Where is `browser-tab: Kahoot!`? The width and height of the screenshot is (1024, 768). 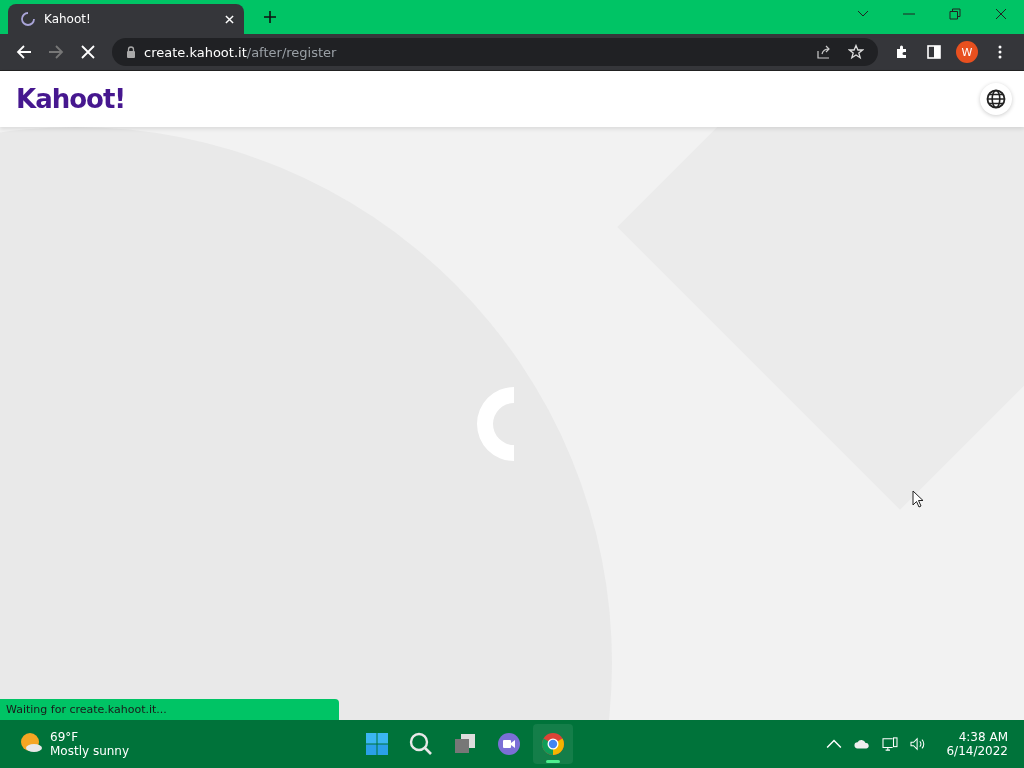 browser-tab: Kahoot! is located at coordinates (126, 19).